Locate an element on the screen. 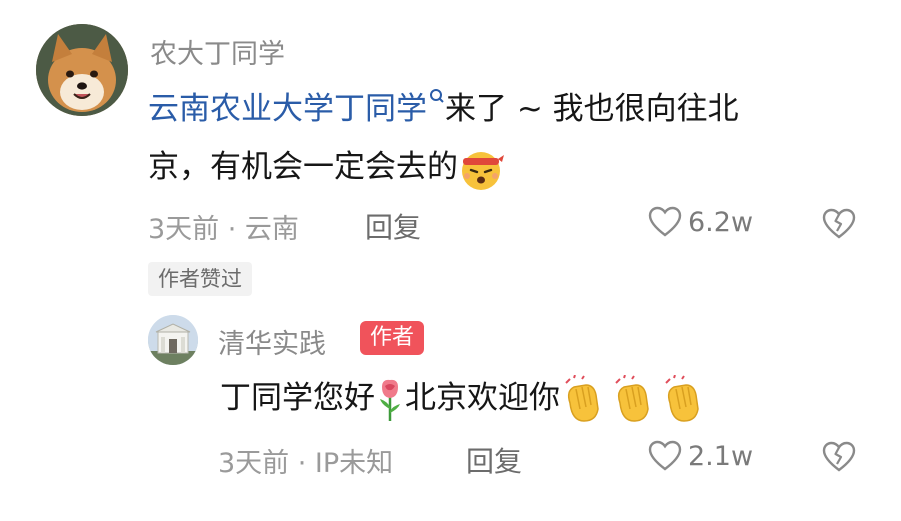 This screenshot has width=901, height=521. commenter-avatar is located at coordinates (82, 70).